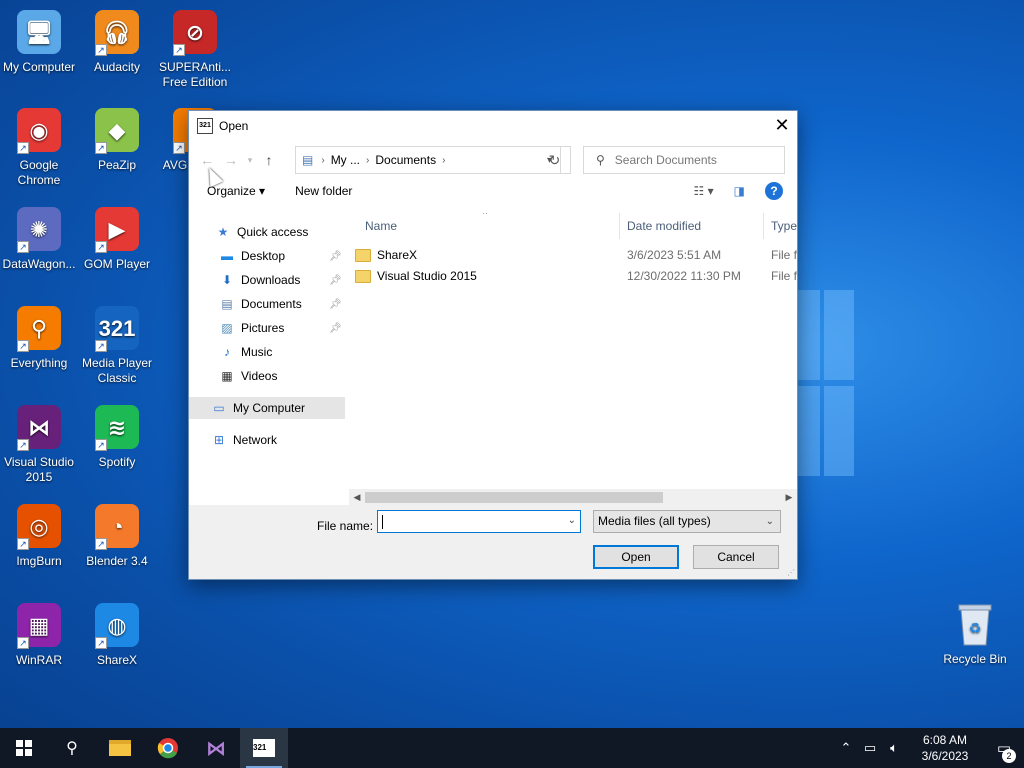  I want to click on blender-icon: ◔ ↗, so click(117, 526).